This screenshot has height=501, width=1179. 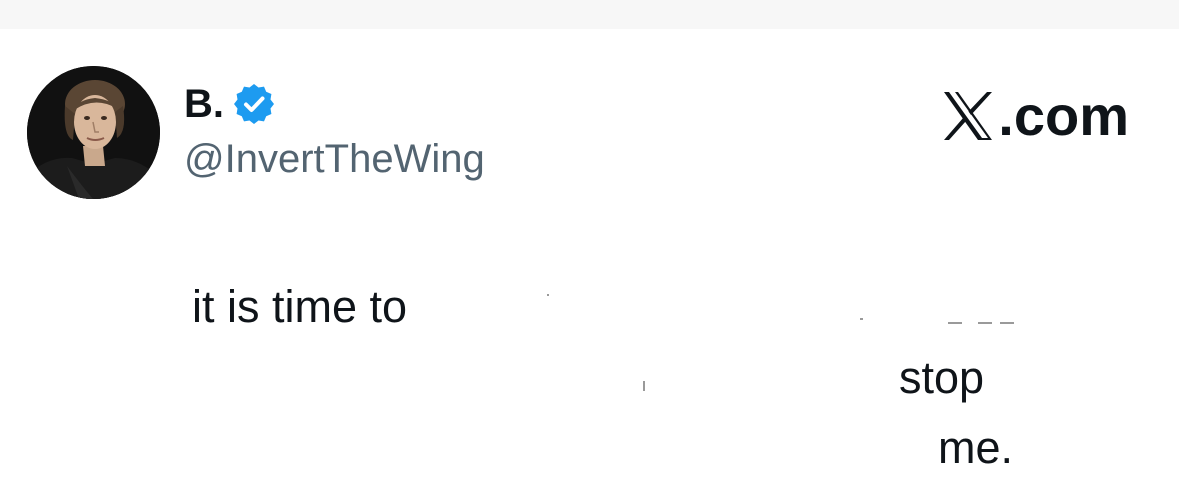 I want to click on top-strip, so click(x=589, y=14).